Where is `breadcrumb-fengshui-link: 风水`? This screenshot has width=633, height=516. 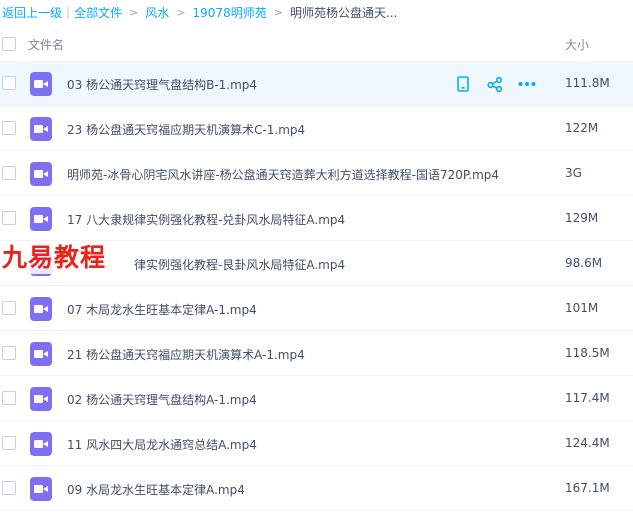
breadcrumb-fengshui-link: 风水 is located at coordinates (157, 12).